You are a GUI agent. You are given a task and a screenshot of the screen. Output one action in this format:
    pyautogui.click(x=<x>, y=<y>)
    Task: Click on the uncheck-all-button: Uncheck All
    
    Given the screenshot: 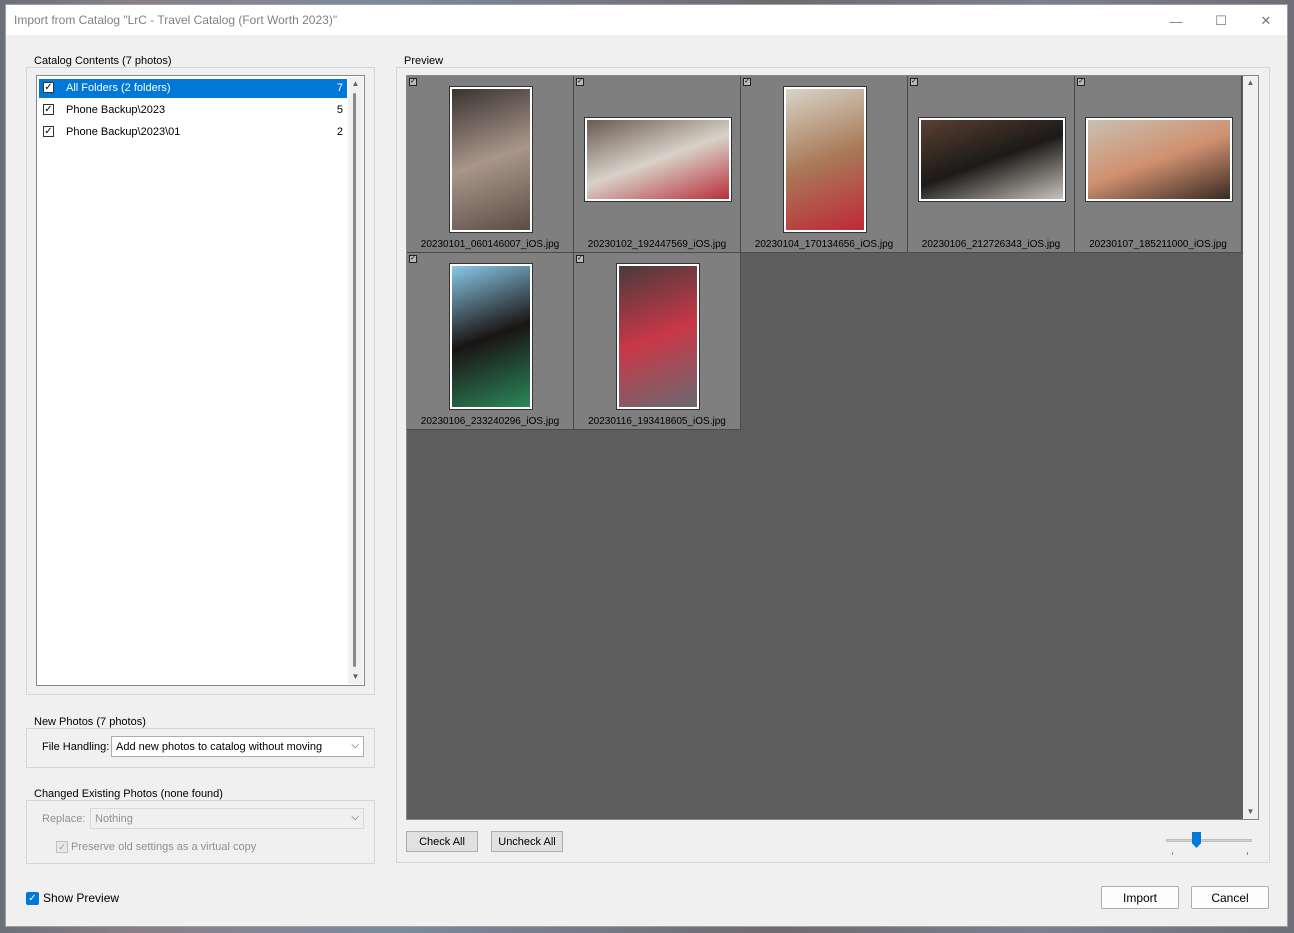 What is the action you would take?
    pyautogui.click(x=527, y=841)
    